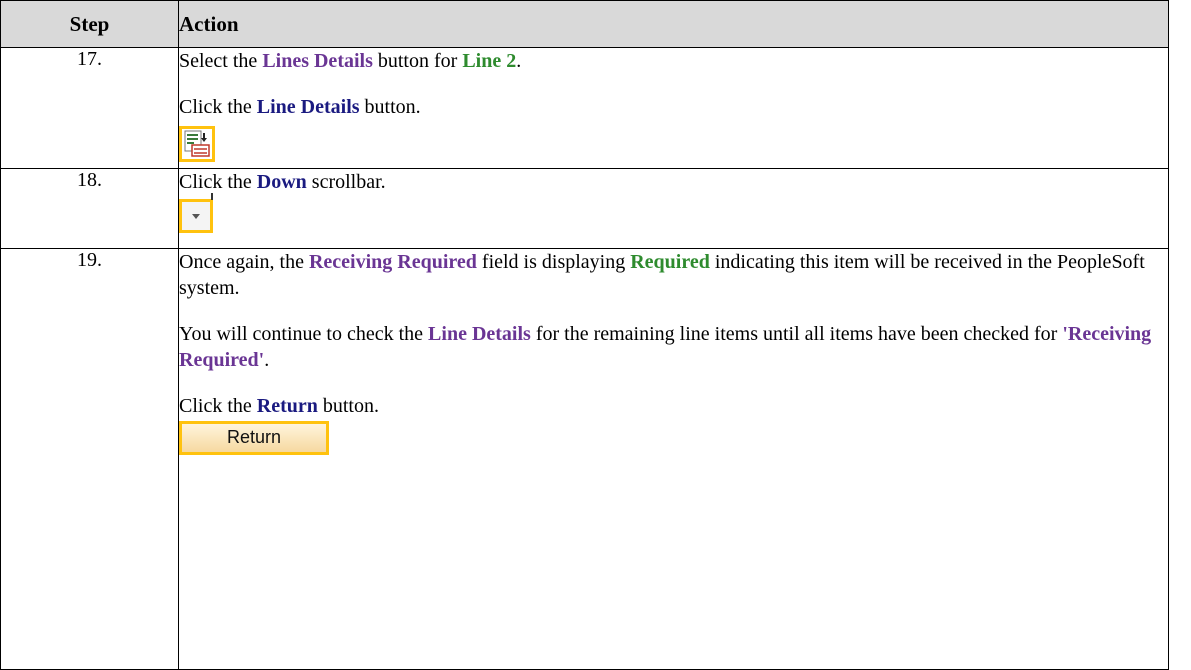 The height and width of the screenshot is (670, 1191). I want to click on value-name: Line 2, so click(489, 61).